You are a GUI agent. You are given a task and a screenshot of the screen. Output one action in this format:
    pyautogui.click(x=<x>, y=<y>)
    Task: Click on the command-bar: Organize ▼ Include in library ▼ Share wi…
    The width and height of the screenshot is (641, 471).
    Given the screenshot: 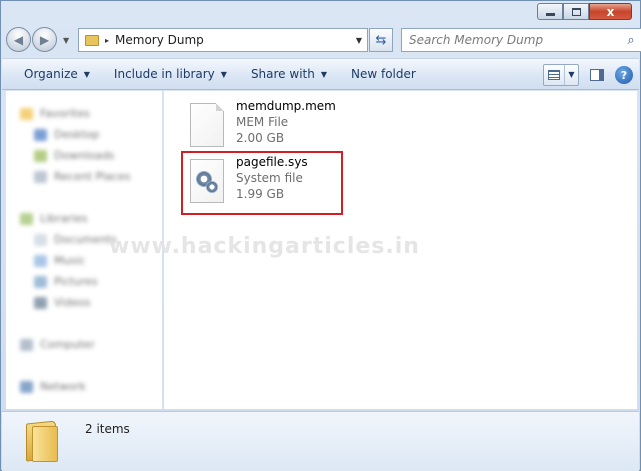 What is the action you would take?
    pyautogui.click(x=320, y=74)
    